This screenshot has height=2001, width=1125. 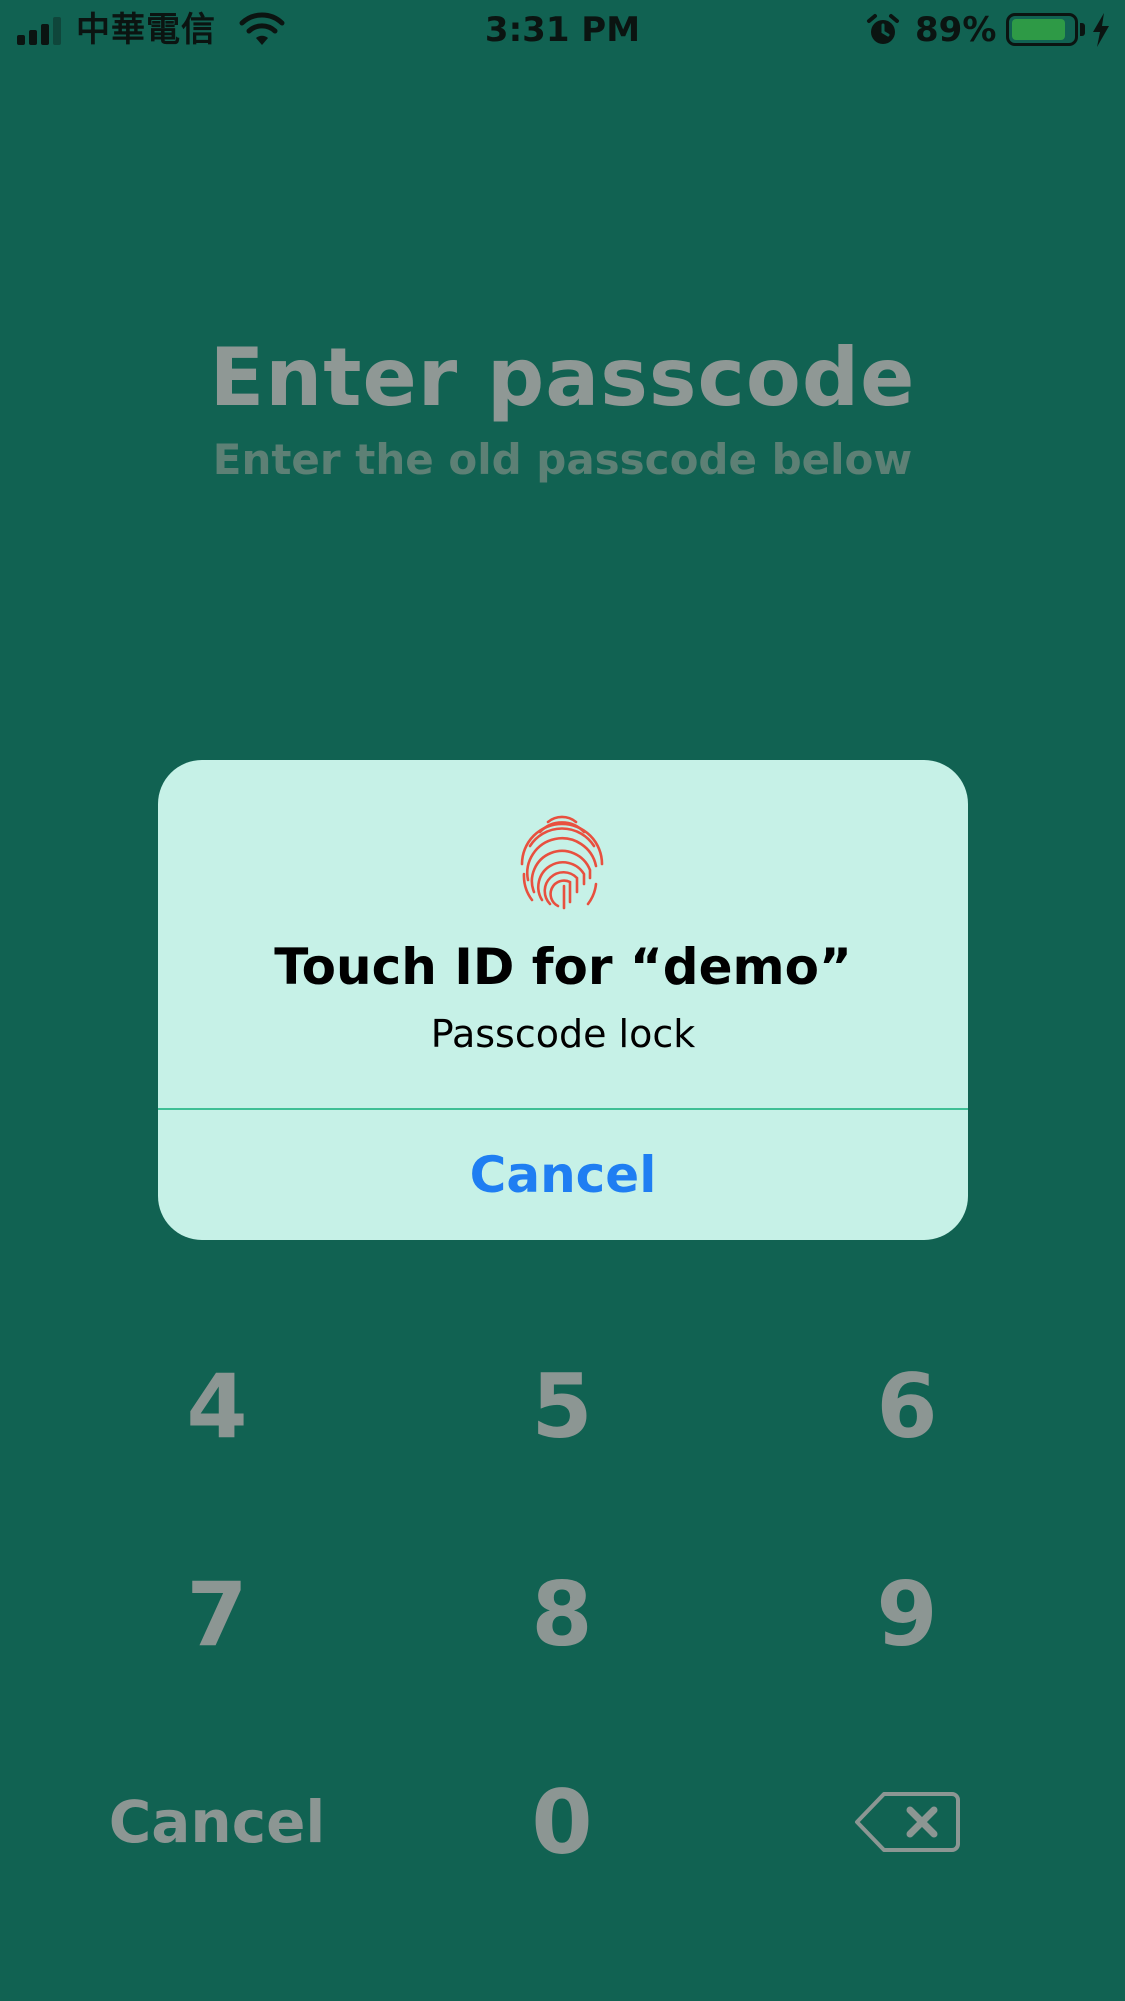 I want to click on key-0: 0, so click(x=562, y=1822).